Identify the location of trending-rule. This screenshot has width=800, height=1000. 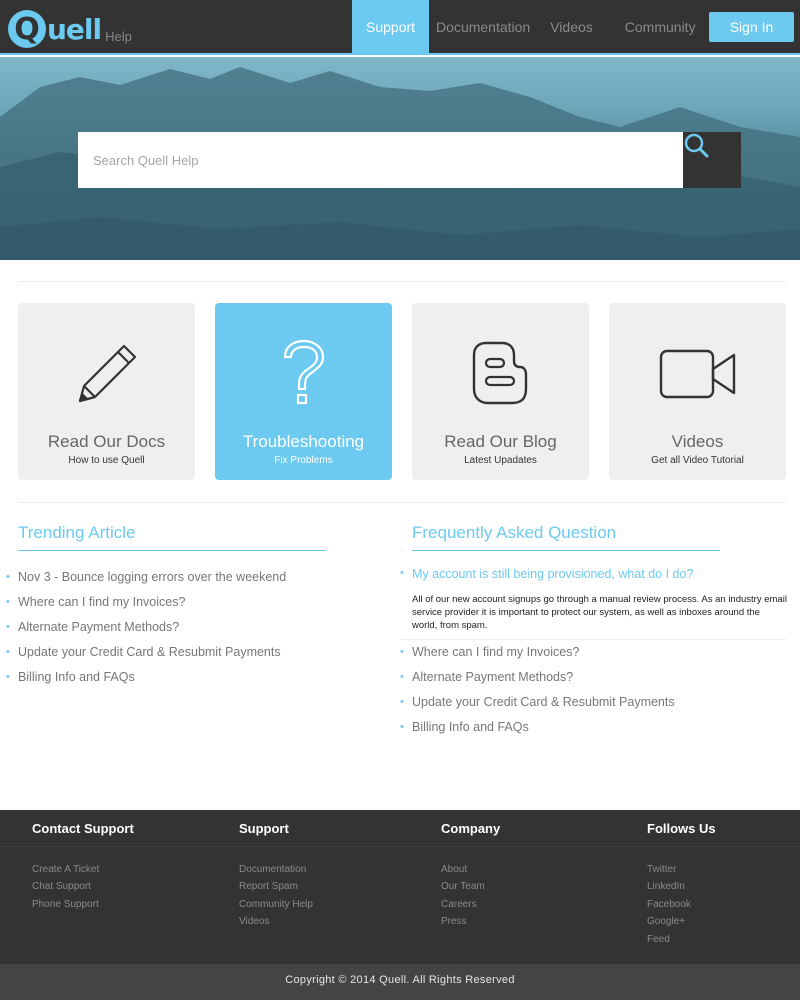
(172, 550).